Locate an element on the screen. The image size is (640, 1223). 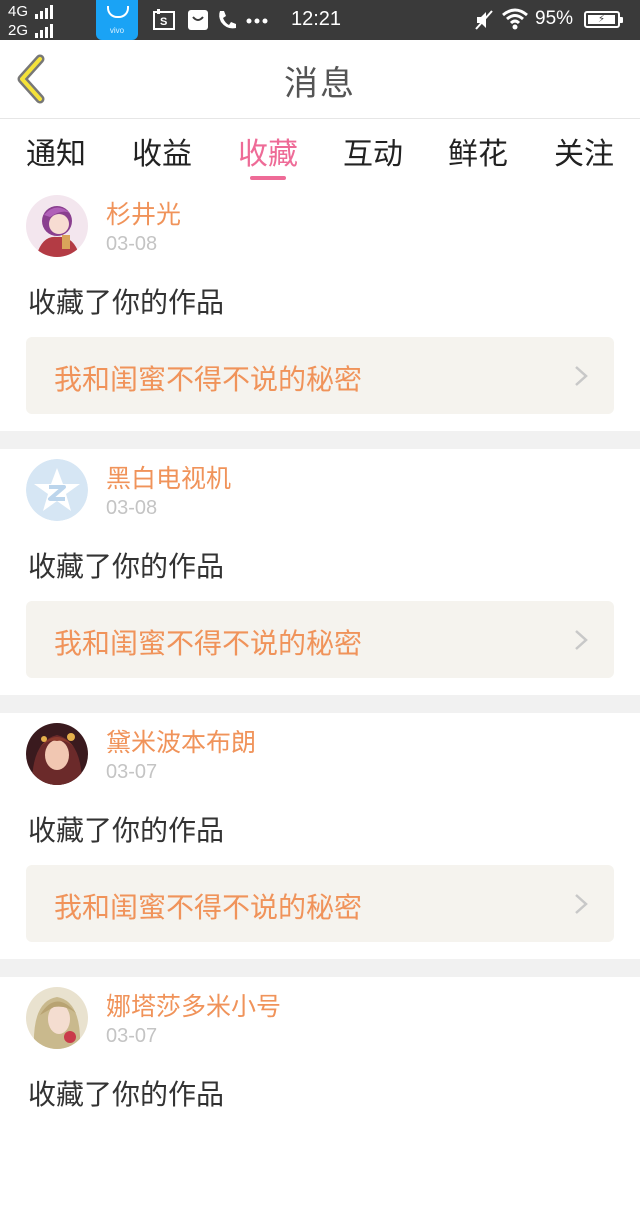
vivo-store-icon: vivo is located at coordinates (117, 20).